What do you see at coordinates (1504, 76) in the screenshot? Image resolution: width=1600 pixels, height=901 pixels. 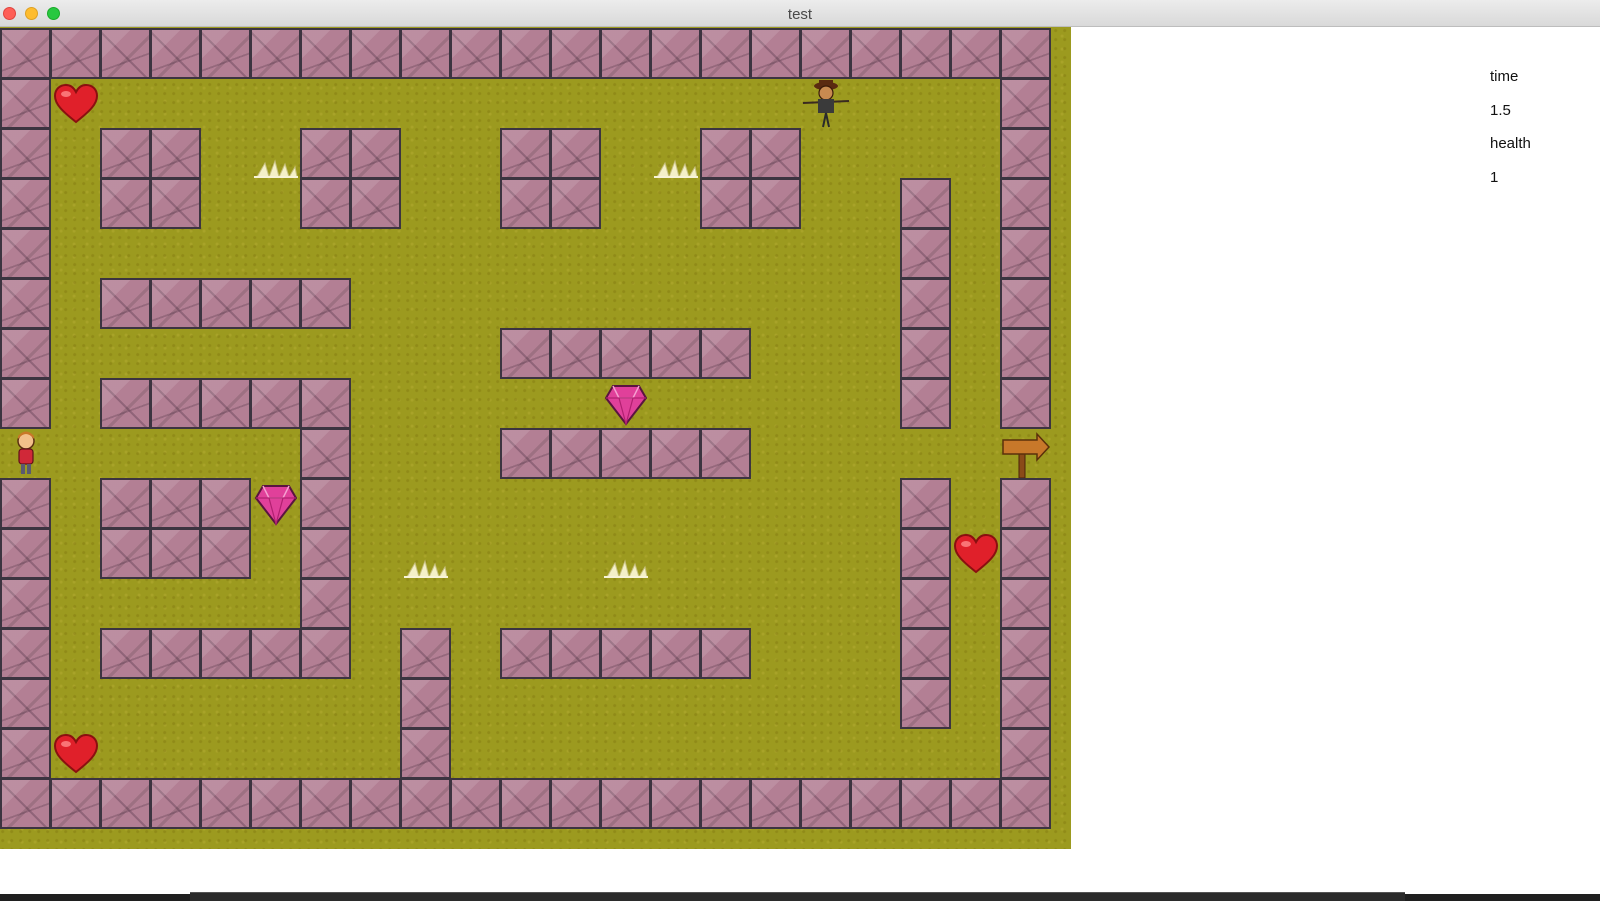 I see `time-label: time` at bounding box center [1504, 76].